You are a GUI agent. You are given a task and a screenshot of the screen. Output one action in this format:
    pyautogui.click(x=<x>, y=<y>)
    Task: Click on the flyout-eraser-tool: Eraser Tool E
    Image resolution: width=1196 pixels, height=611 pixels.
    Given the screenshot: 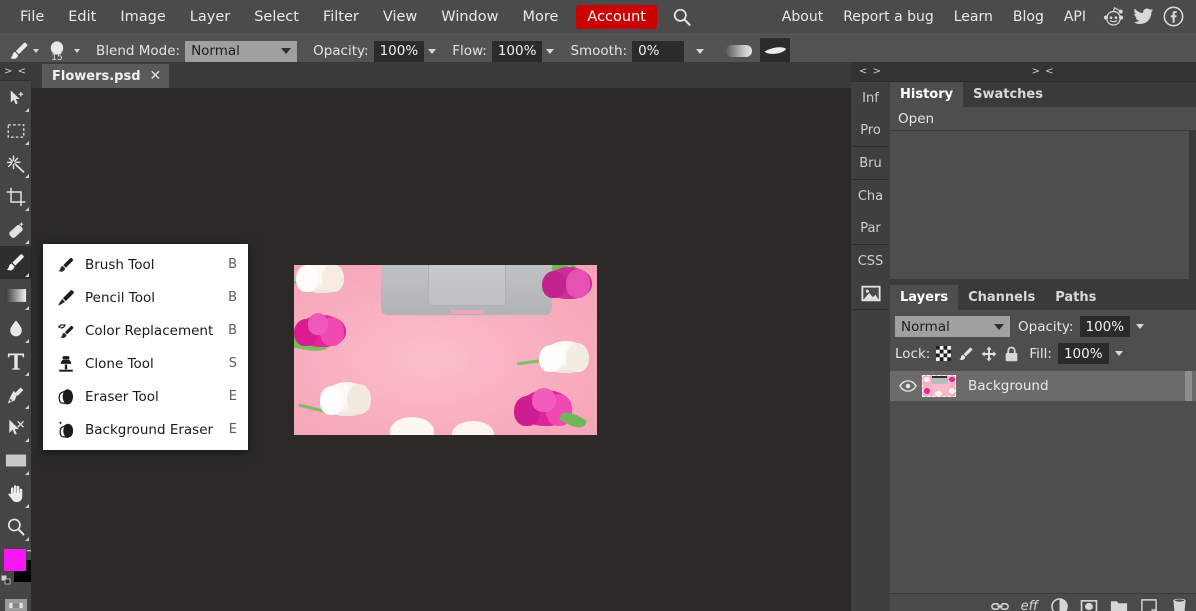 What is the action you would take?
    pyautogui.click(x=145, y=396)
    